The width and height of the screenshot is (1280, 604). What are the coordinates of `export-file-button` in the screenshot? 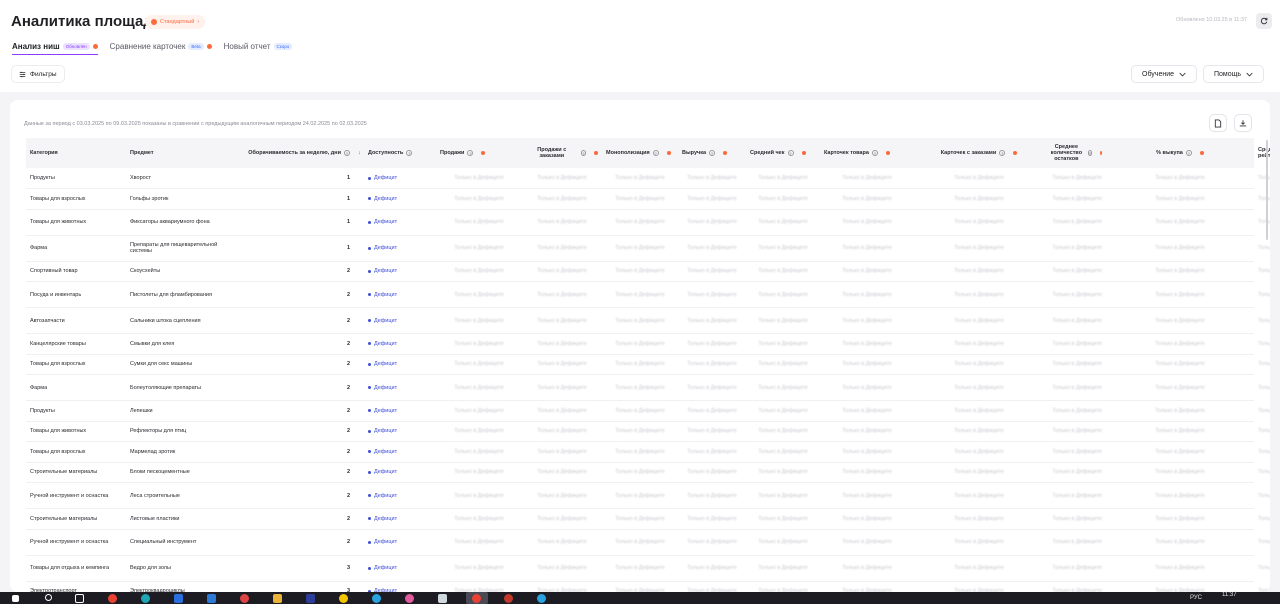 It's located at (1218, 123).